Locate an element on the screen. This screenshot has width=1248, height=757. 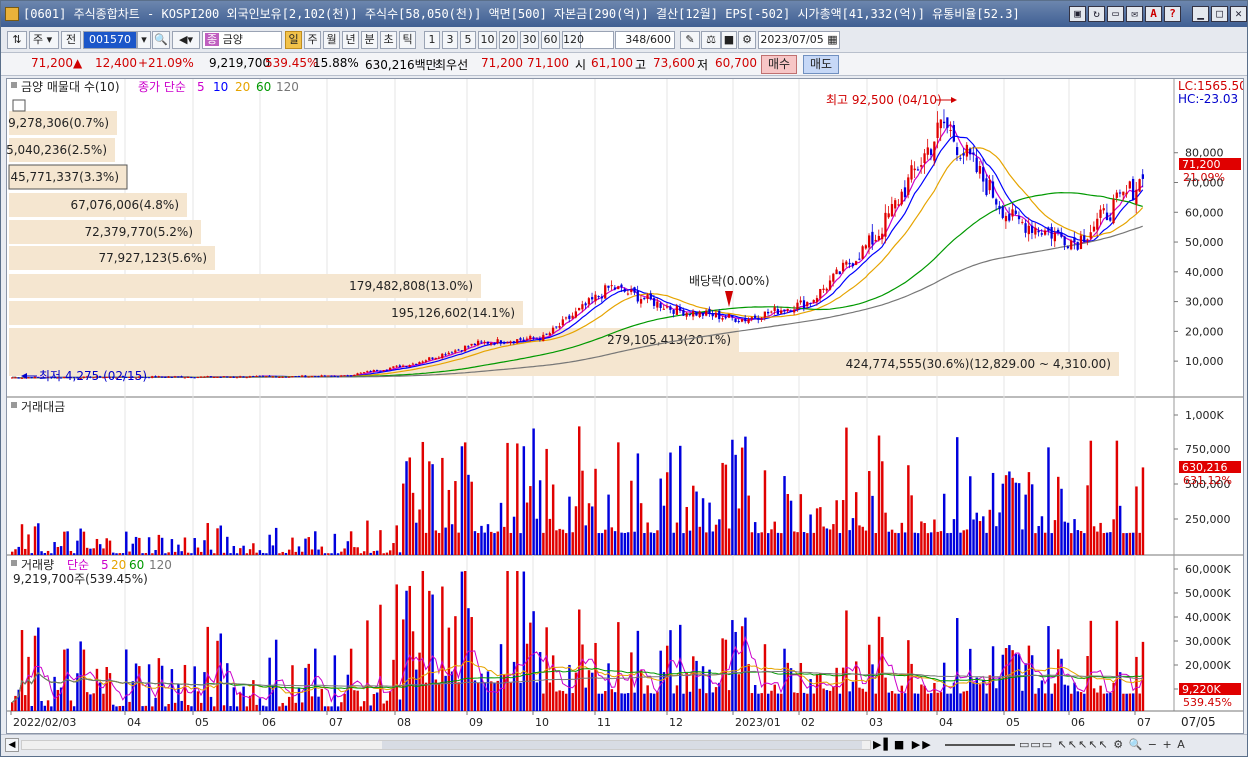
period-button: 초 is located at coordinates (388, 40).